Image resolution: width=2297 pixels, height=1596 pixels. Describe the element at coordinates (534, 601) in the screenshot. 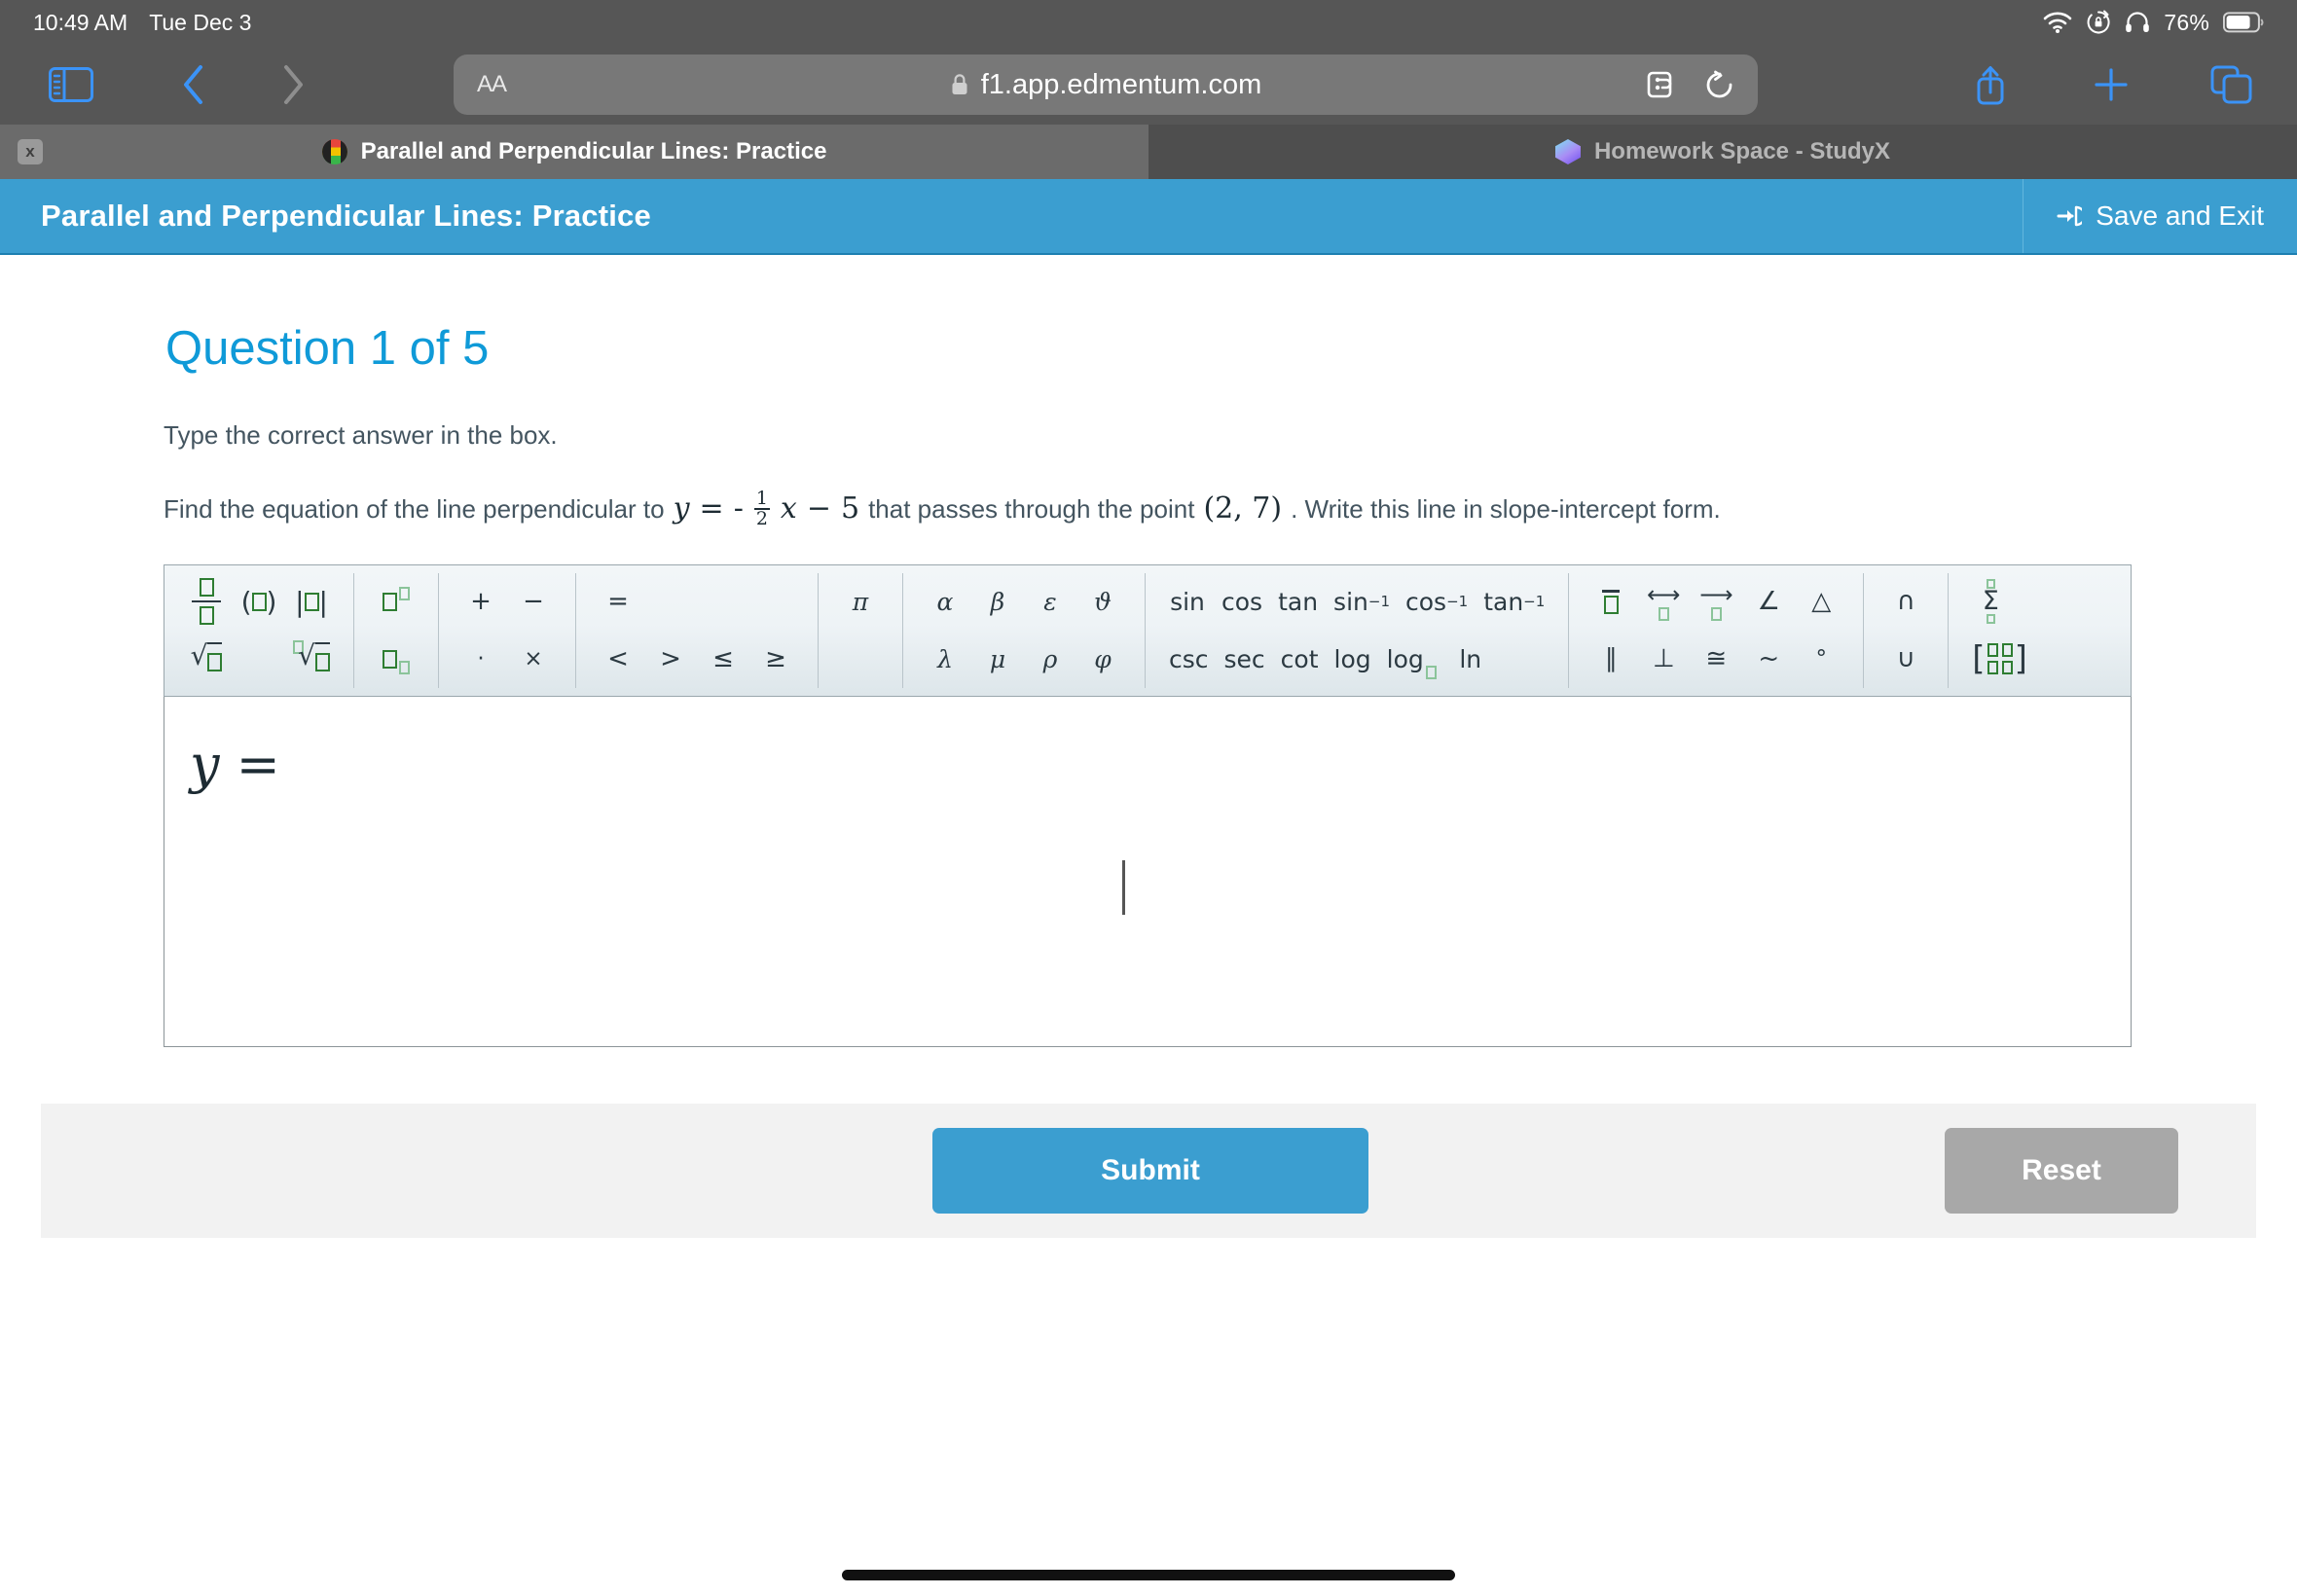

I see `minus-key: −` at that location.